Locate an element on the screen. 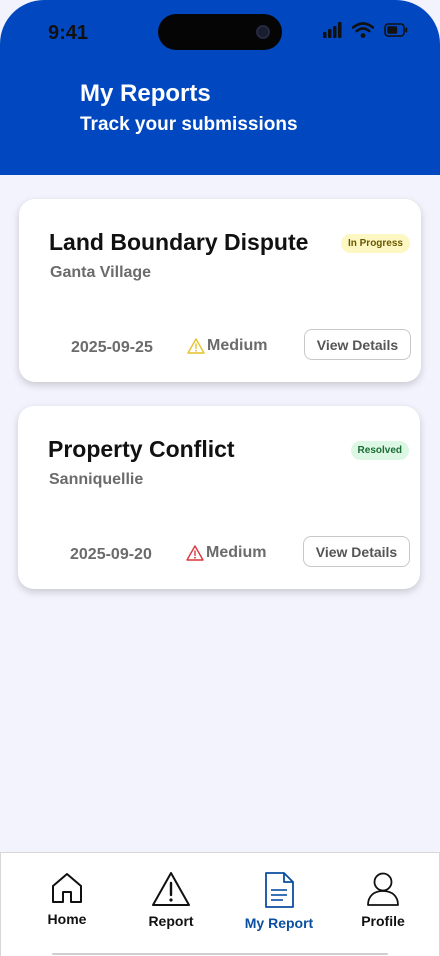  report-title: Property Conflict is located at coordinates (141, 449).